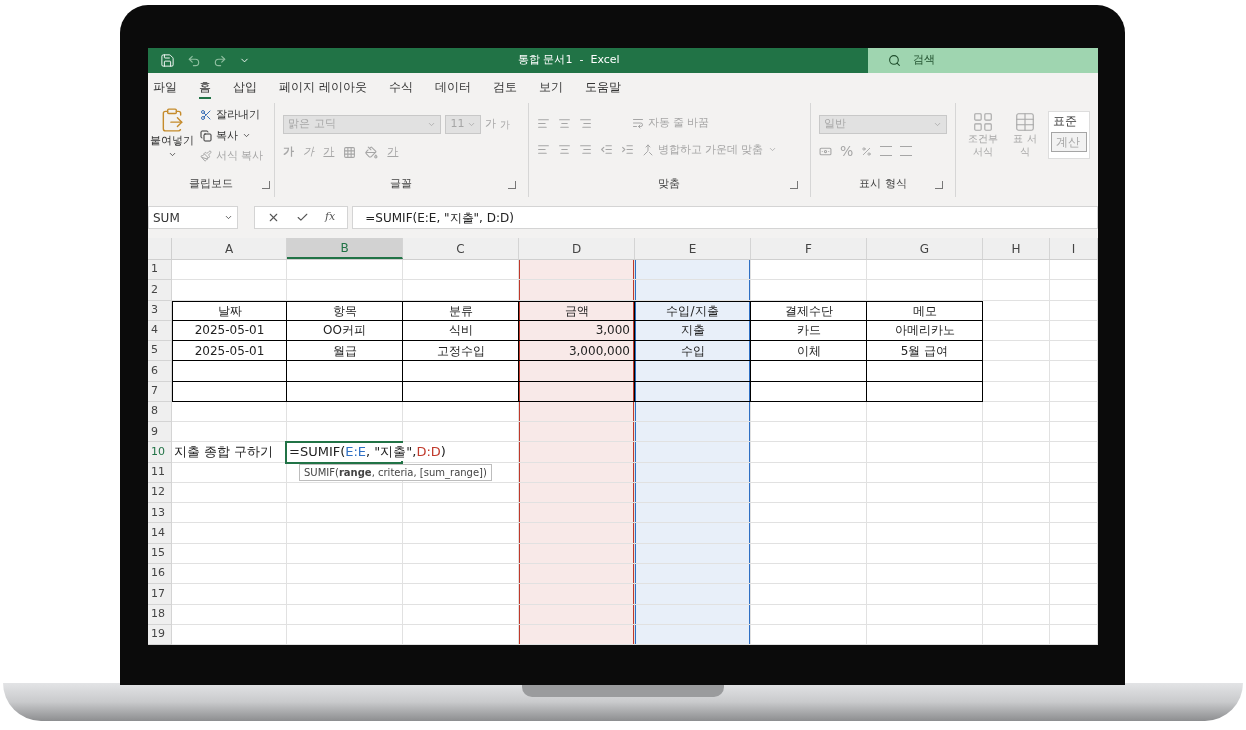 Image resolution: width=1246 pixels, height=730 pixels. Describe the element at coordinates (211, 183) in the screenshot. I see `group-label: 클립보드` at that location.